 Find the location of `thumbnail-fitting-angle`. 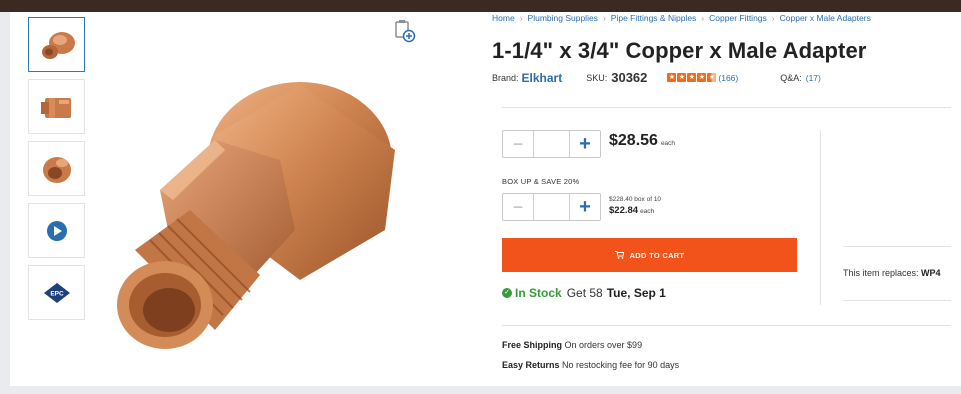

thumbnail-fitting-angle is located at coordinates (56, 168).